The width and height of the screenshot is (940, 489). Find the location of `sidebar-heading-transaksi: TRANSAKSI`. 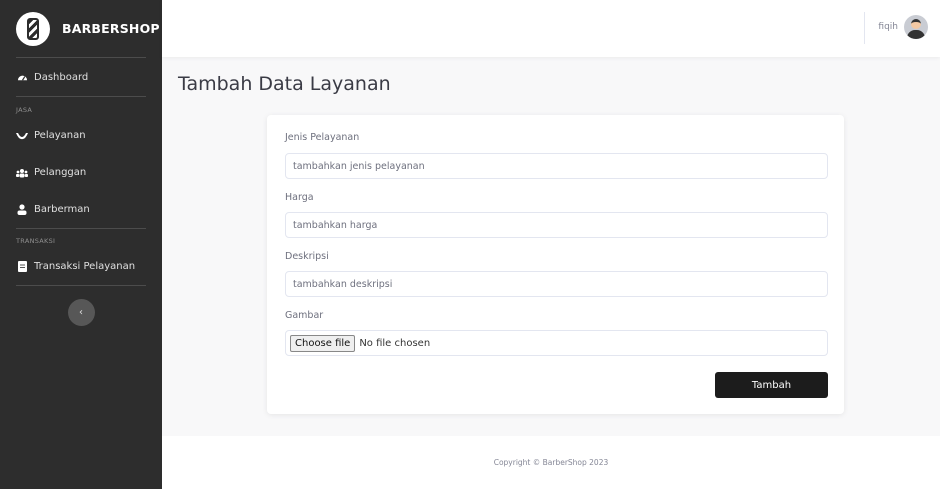

sidebar-heading-transaksi: TRANSAKSI is located at coordinates (36, 241).